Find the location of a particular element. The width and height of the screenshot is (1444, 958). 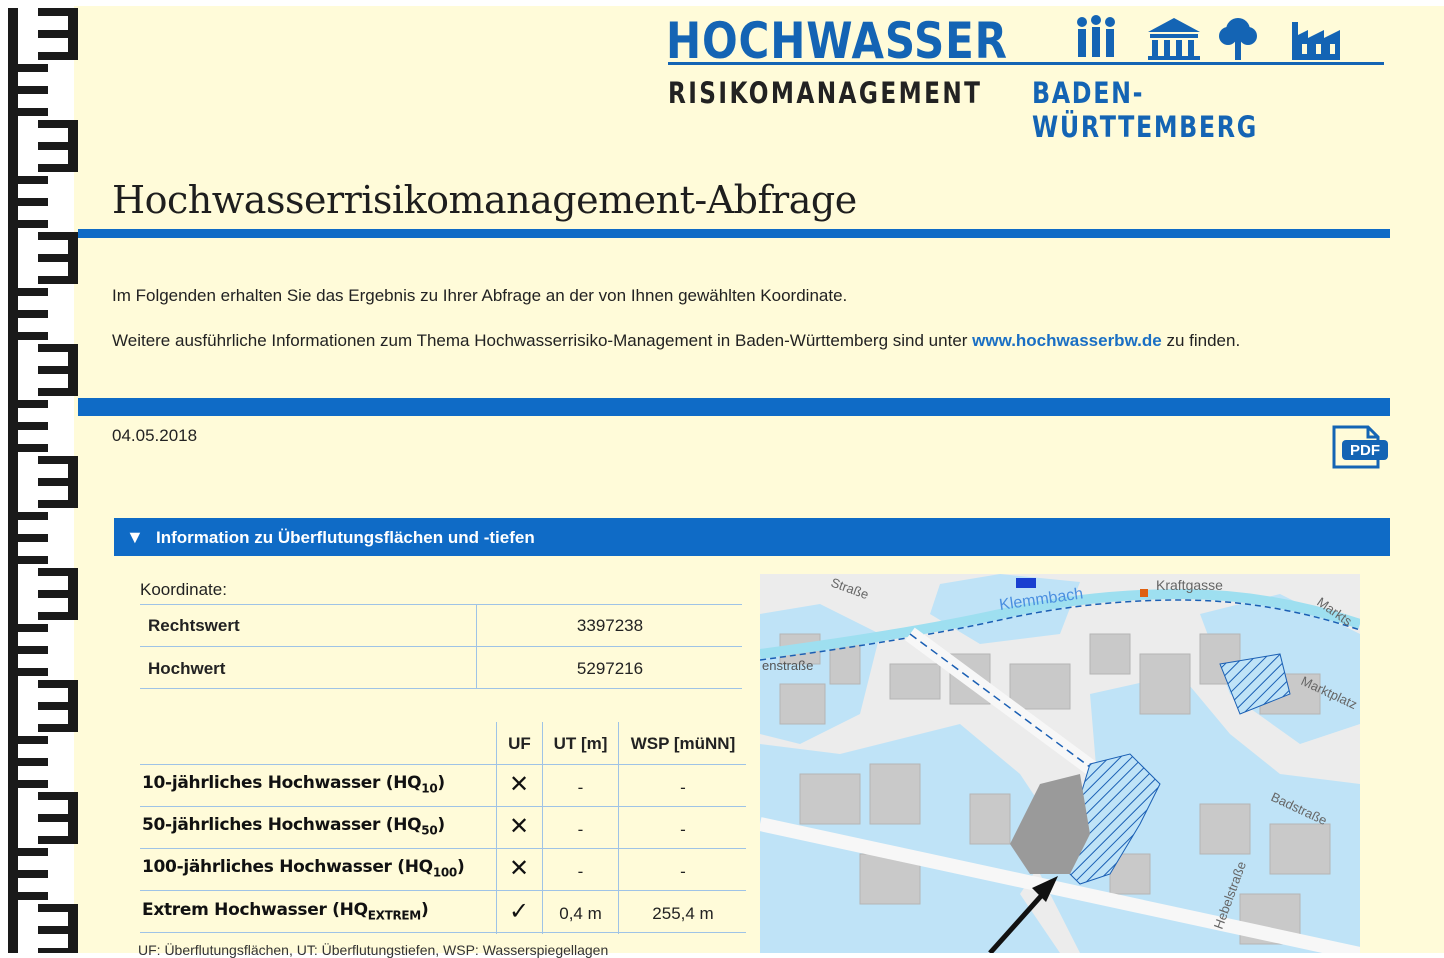

hochwert-label: Hochwert is located at coordinates (187, 668).